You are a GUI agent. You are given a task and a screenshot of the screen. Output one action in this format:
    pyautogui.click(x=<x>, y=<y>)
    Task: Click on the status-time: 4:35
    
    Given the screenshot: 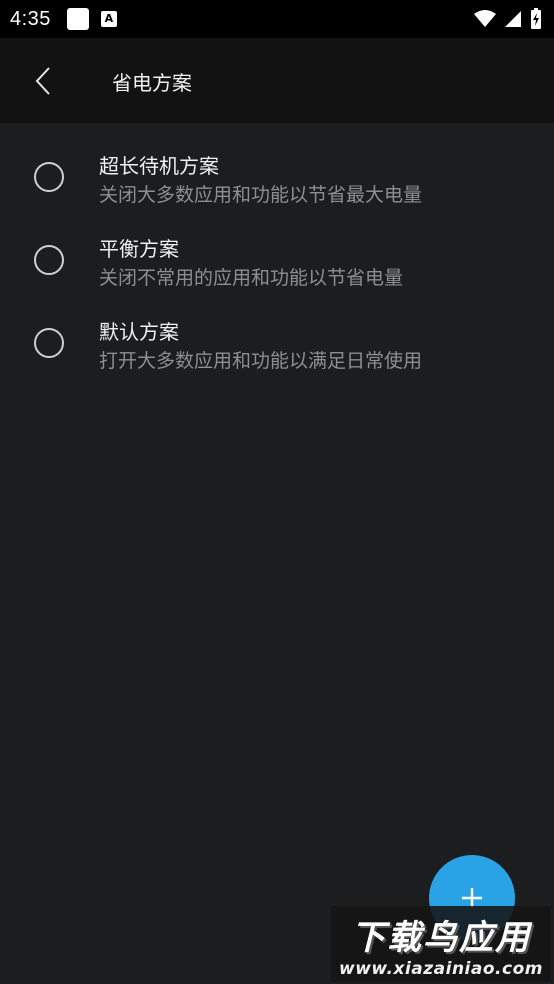 What is the action you would take?
    pyautogui.click(x=30, y=18)
    